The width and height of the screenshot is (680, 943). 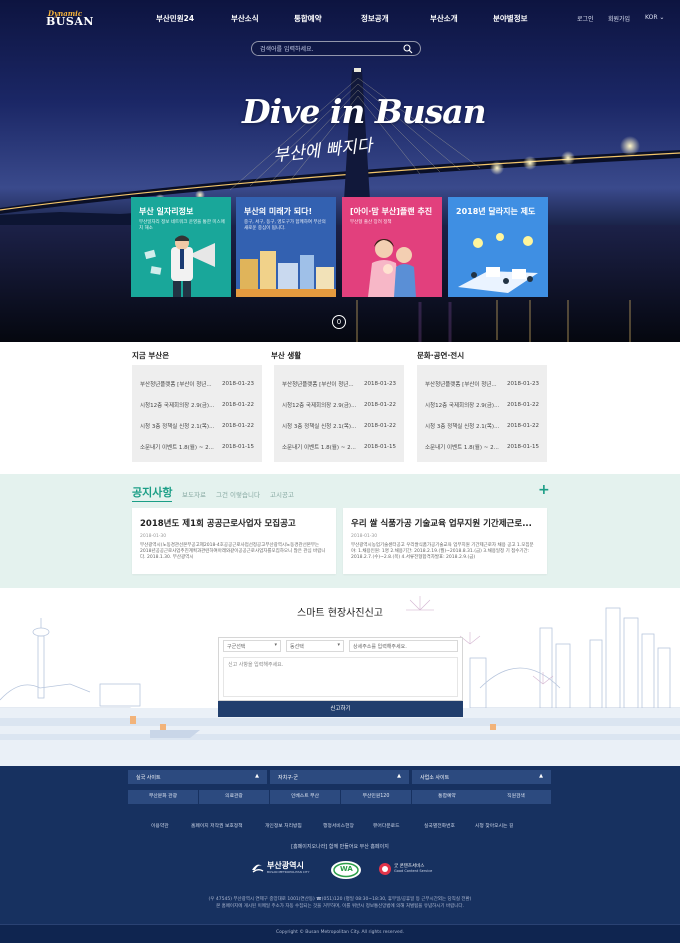 What do you see at coordinates (375, 18) in the screenshot?
I see `nav-disclosure: 정보공개` at bounding box center [375, 18].